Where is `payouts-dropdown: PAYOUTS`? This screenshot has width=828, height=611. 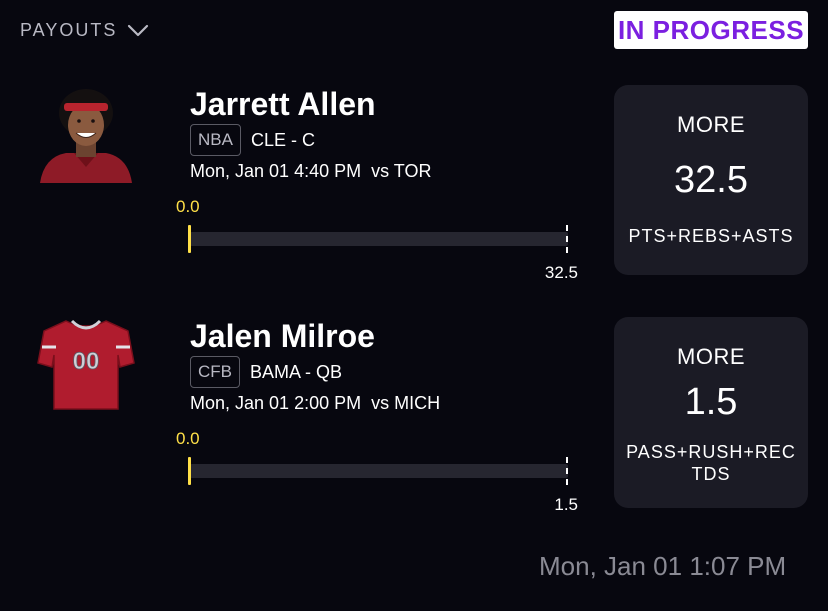 payouts-dropdown: PAYOUTS is located at coordinates (84, 30).